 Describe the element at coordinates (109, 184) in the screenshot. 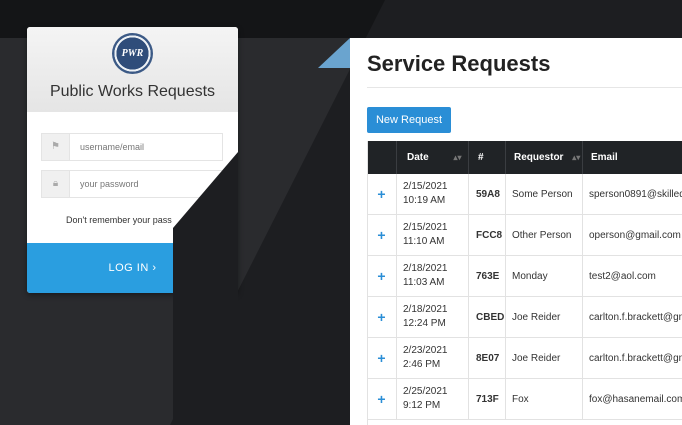

I see `password-placeholder: your password` at that location.